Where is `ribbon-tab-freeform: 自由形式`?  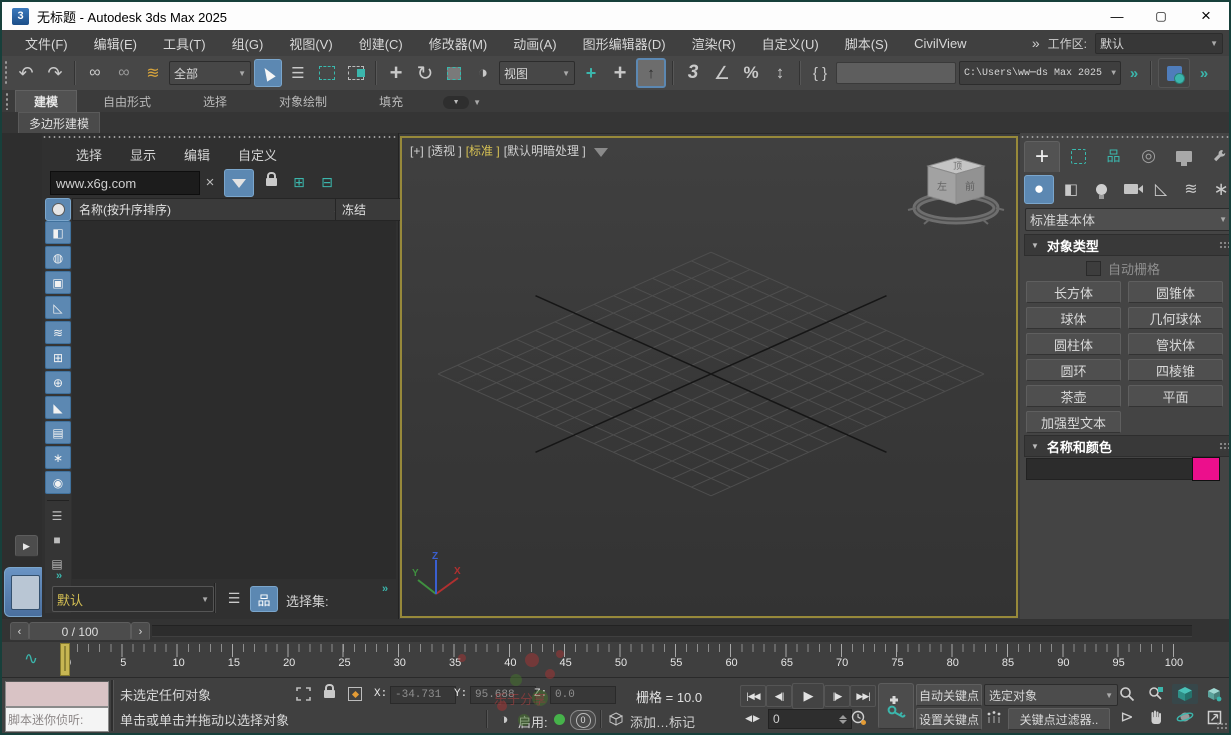
ribbon-tab-freeform: 自由形式 is located at coordinates (127, 101).